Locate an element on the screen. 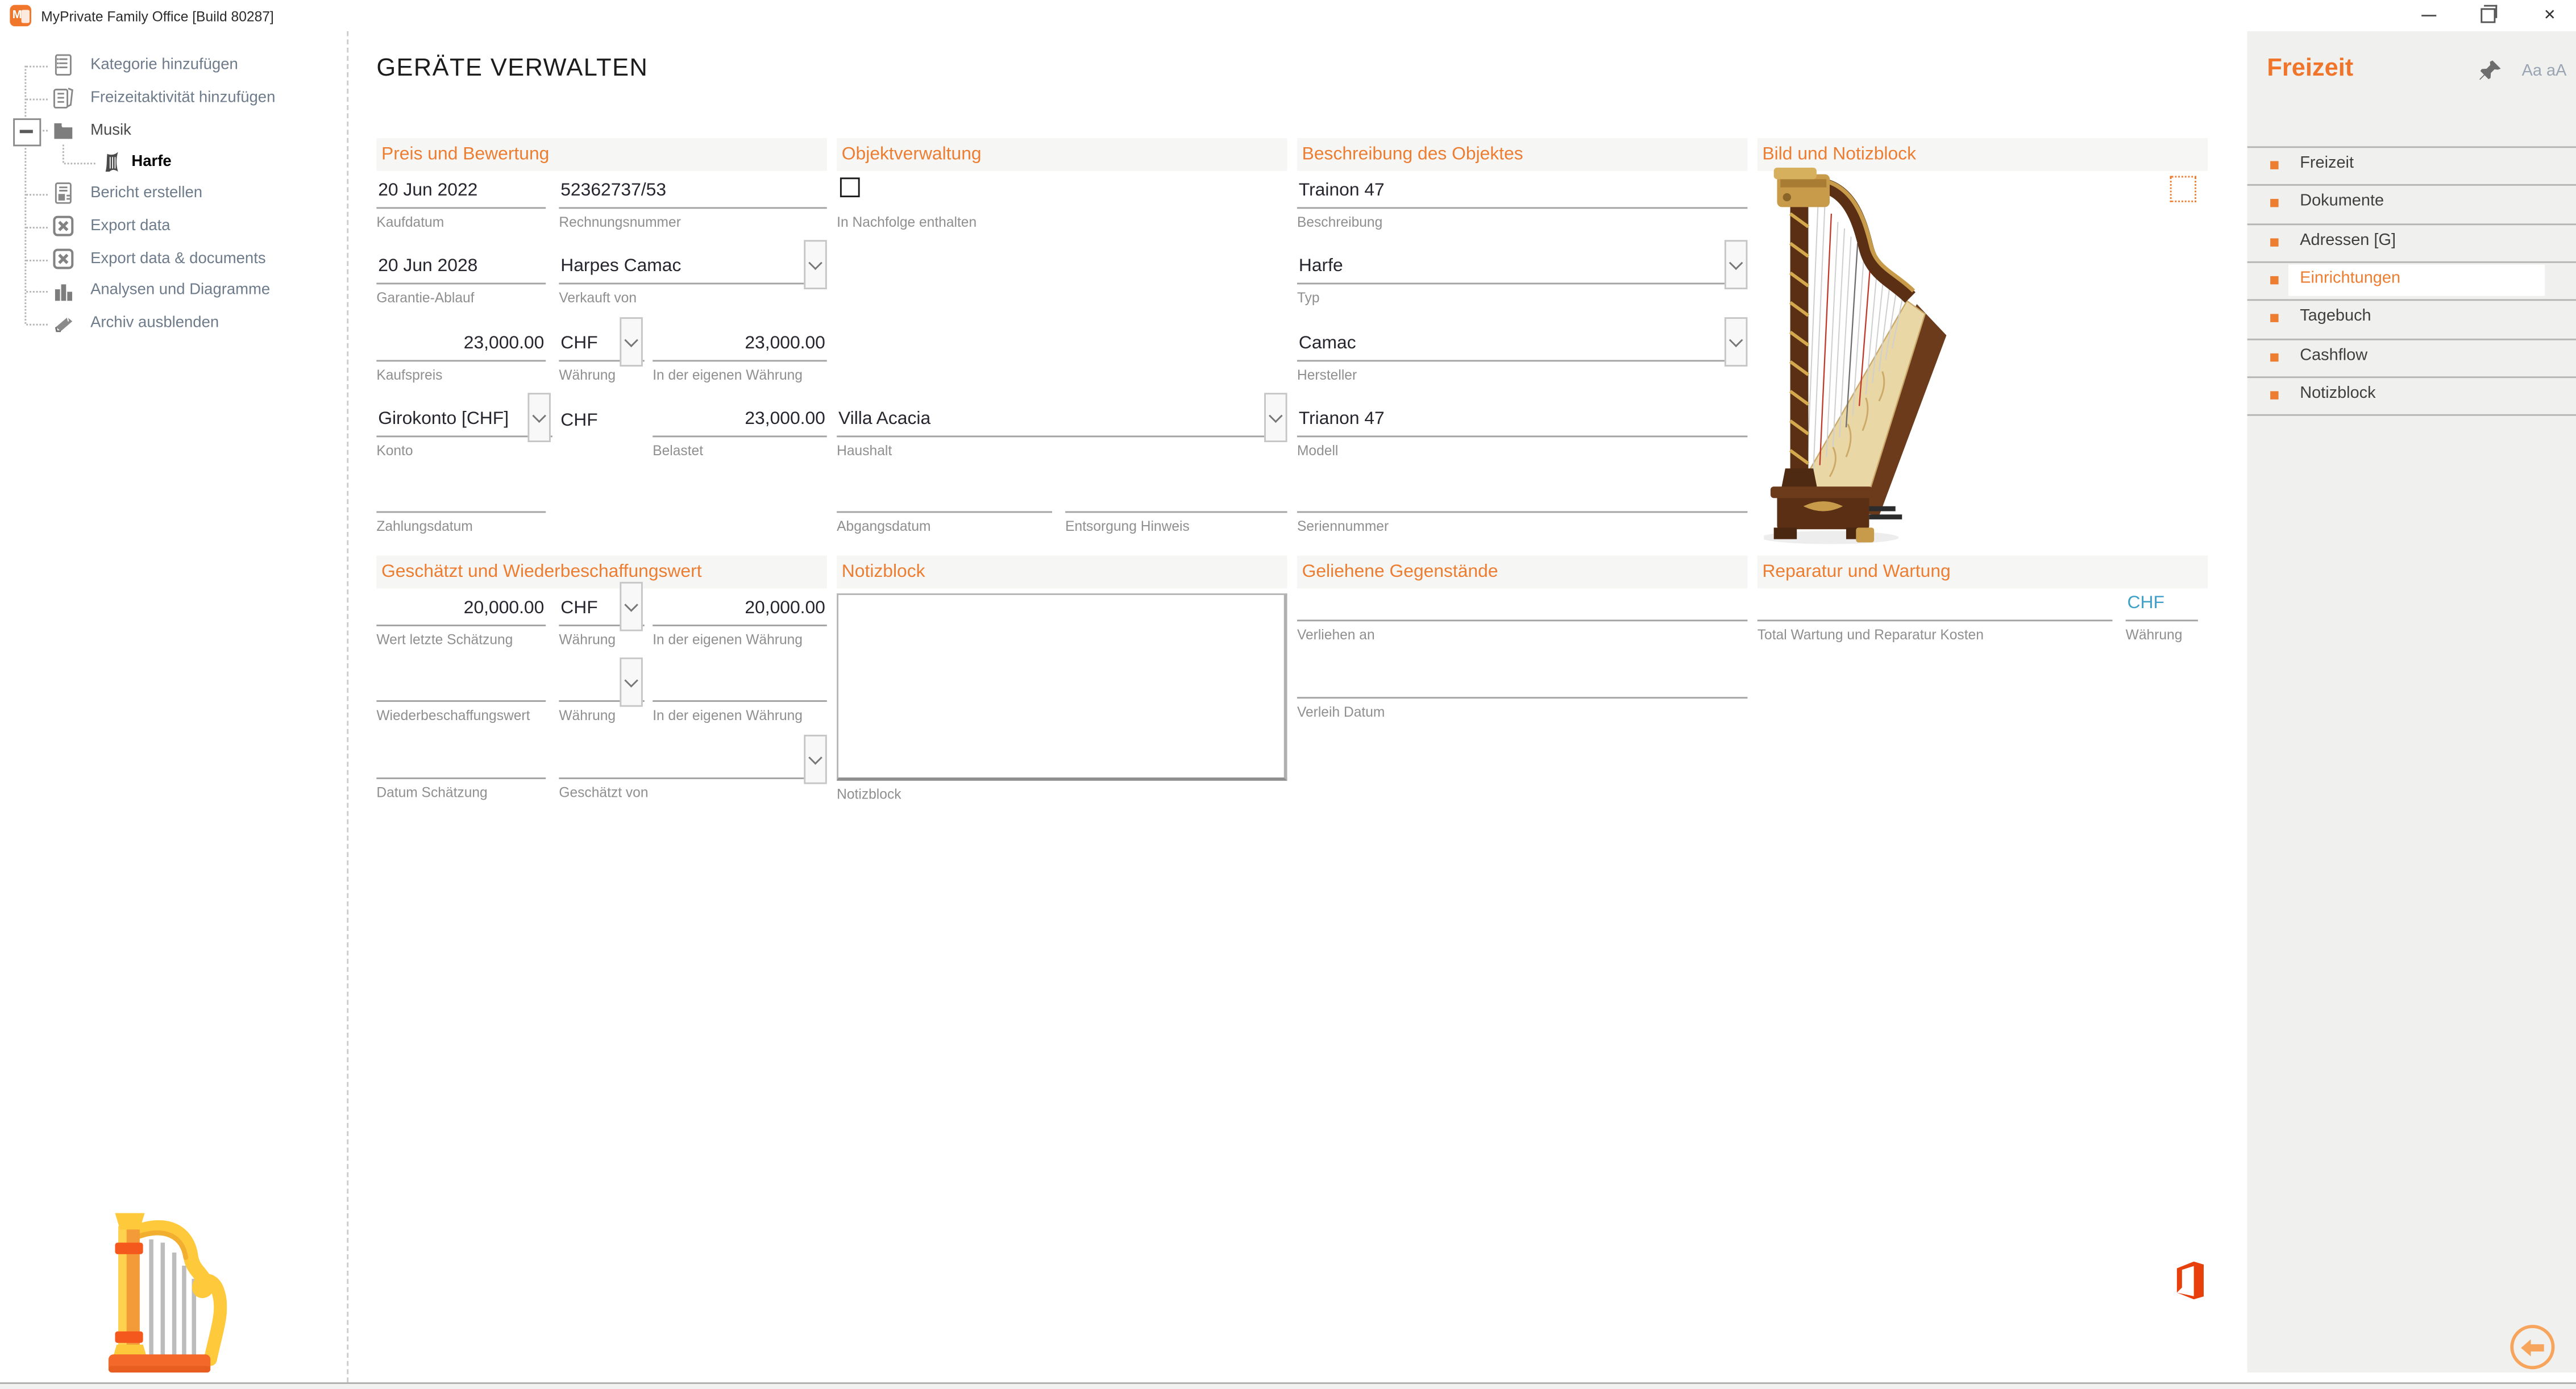  verkauft-von-dropdown is located at coordinates (815, 265).